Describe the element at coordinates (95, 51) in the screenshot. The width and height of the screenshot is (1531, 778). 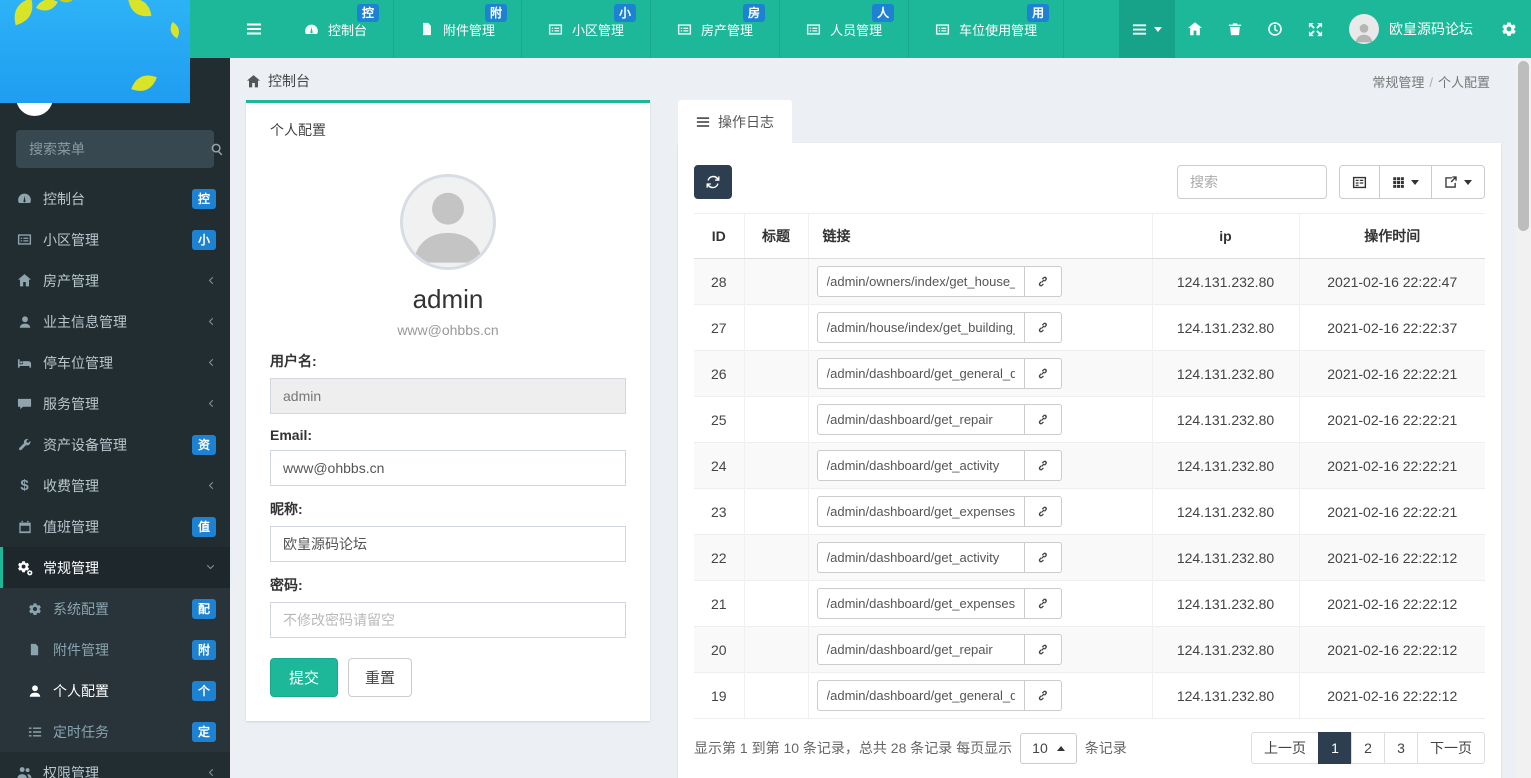
I see `app-logo` at that location.